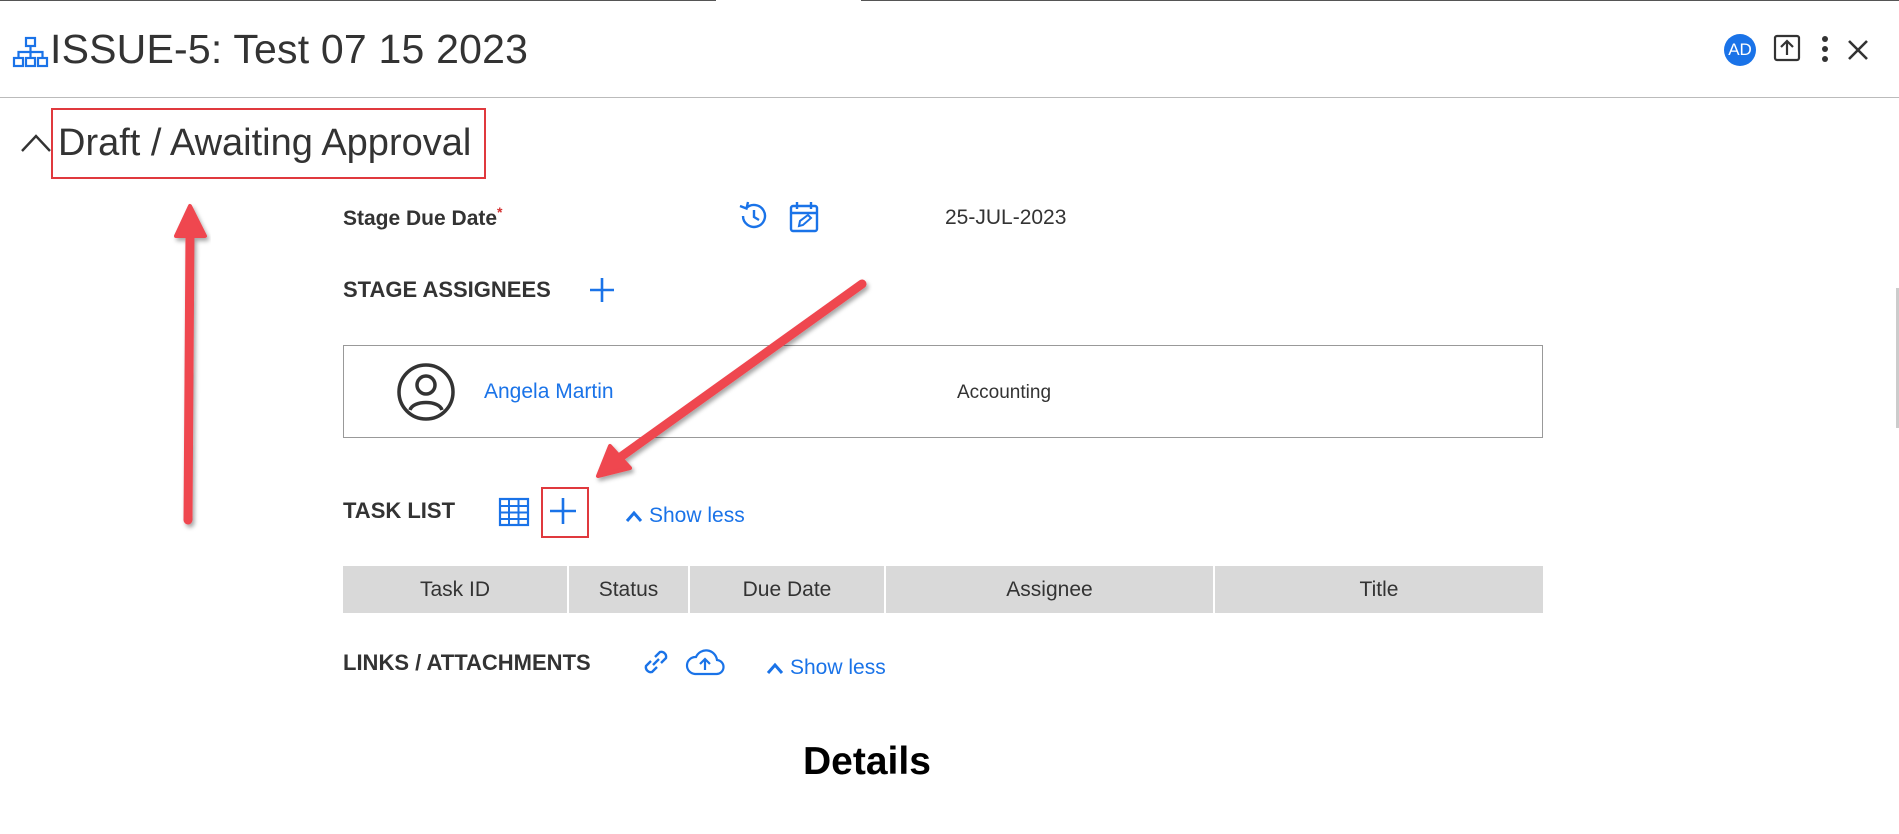 The height and width of the screenshot is (834, 1899). Describe the element at coordinates (1787, 48) in the screenshot. I see `share-icon` at that location.